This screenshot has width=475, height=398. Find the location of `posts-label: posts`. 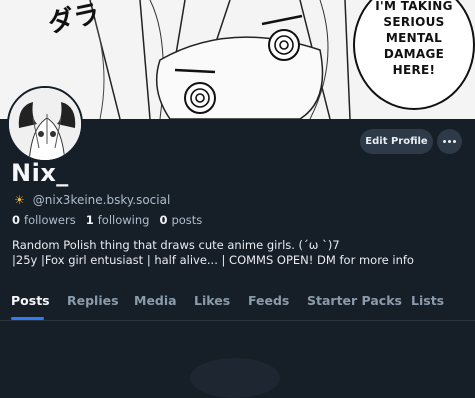

posts-label: posts is located at coordinates (187, 220).